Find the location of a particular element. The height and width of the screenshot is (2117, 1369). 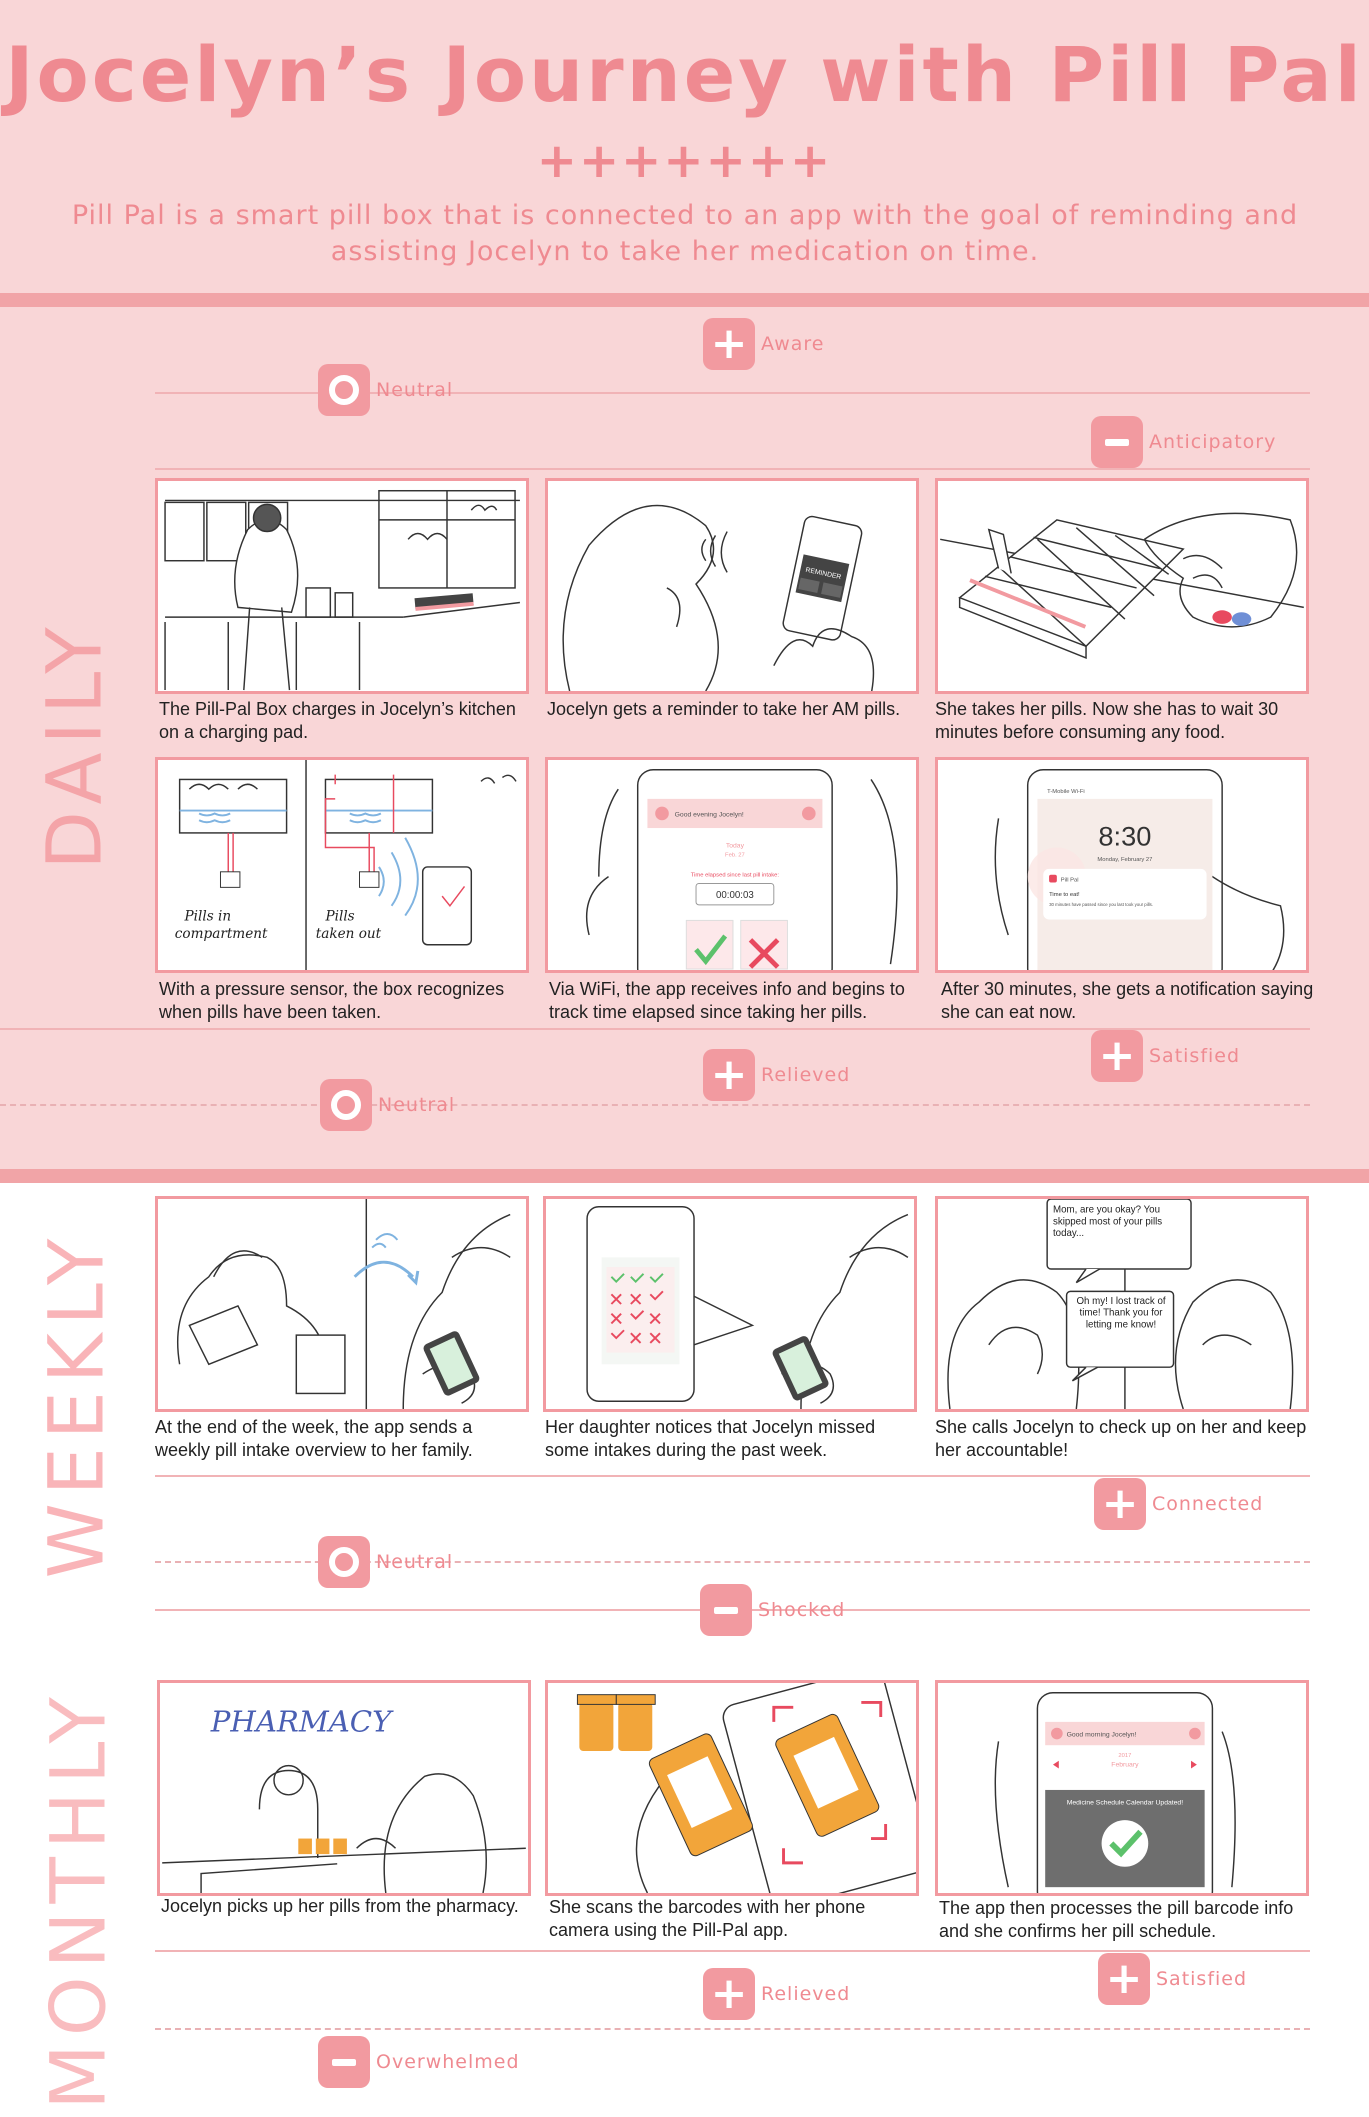

carrier-text: T-Mobile Wi-Fi is located at coordinates (1066, 792).